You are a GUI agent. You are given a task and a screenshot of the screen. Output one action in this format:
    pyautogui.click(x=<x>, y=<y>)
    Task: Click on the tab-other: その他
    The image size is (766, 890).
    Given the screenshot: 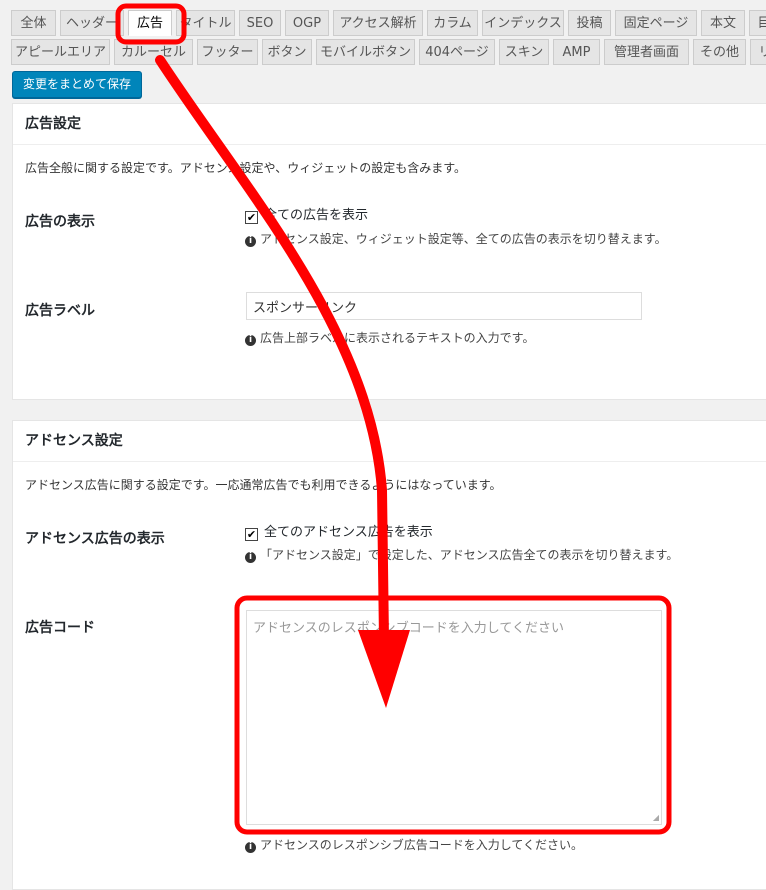 What is the action you would take?
    pyautogui.click(x=719, y=52)
    